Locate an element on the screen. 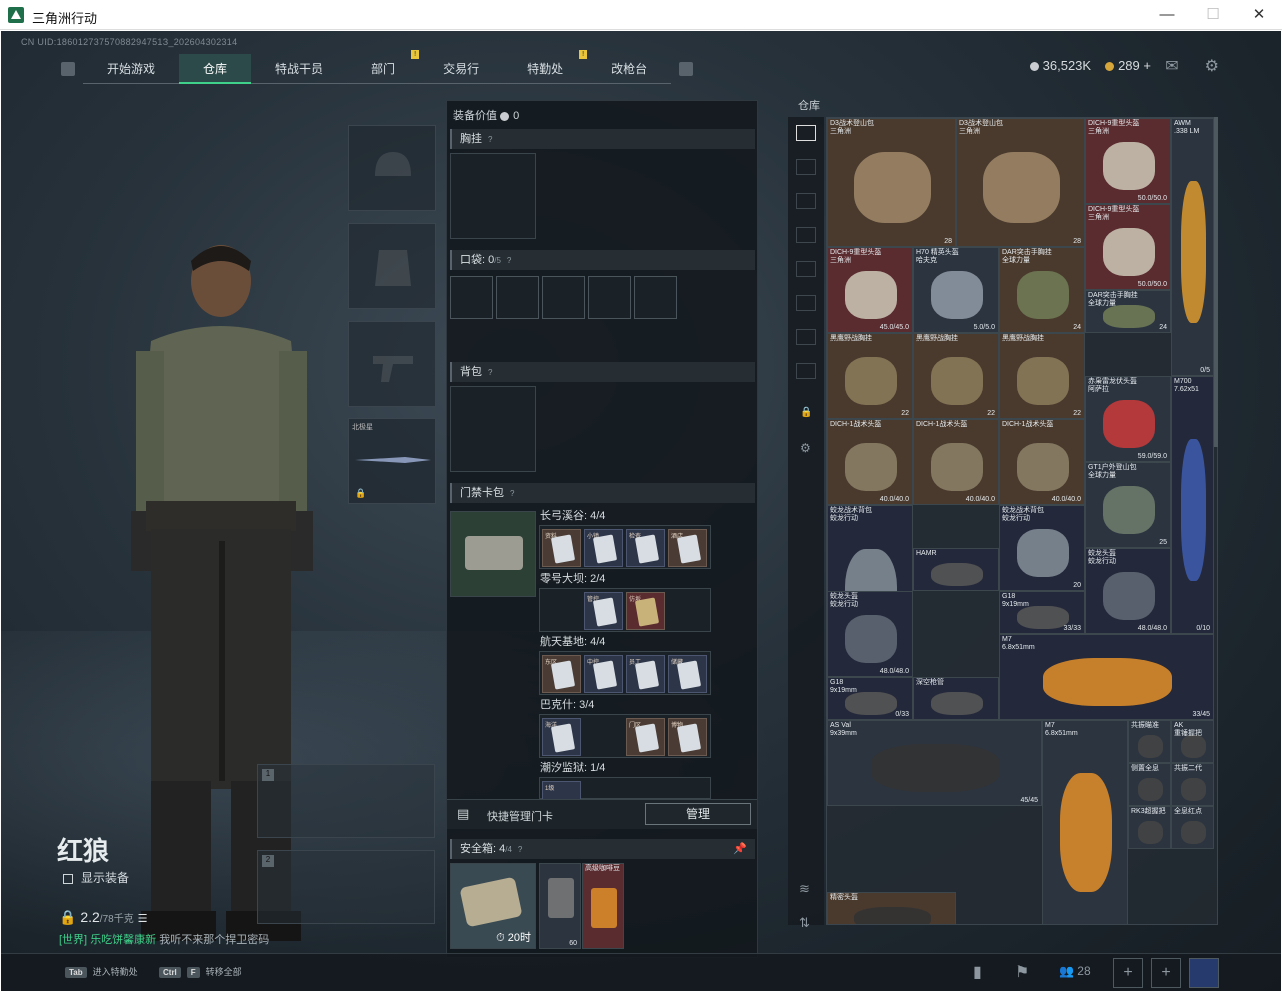 This screenshot has width=1282, height=992. warehouse-item: AS Val 9x39mm 45/45 is located at coordinates (934, 763).